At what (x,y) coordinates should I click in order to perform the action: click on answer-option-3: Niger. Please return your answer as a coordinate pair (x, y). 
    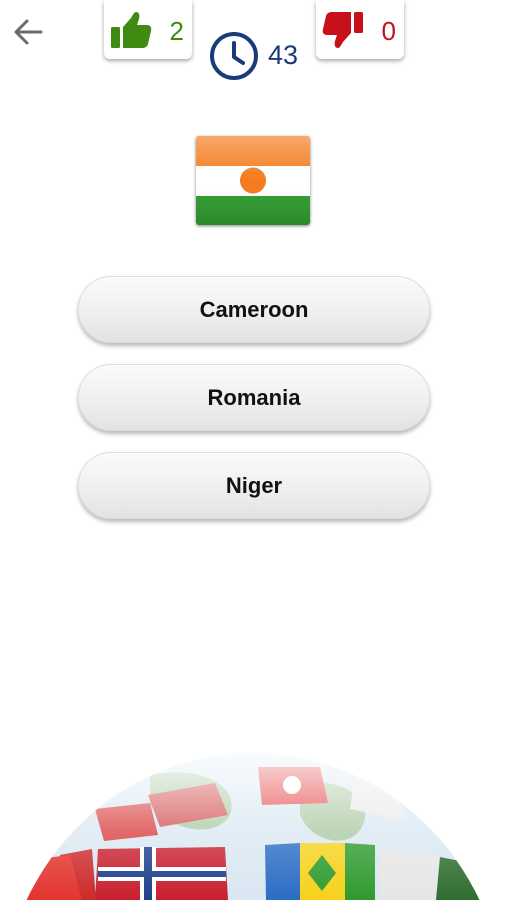
    Looking at the image, I should click on (254, 485).